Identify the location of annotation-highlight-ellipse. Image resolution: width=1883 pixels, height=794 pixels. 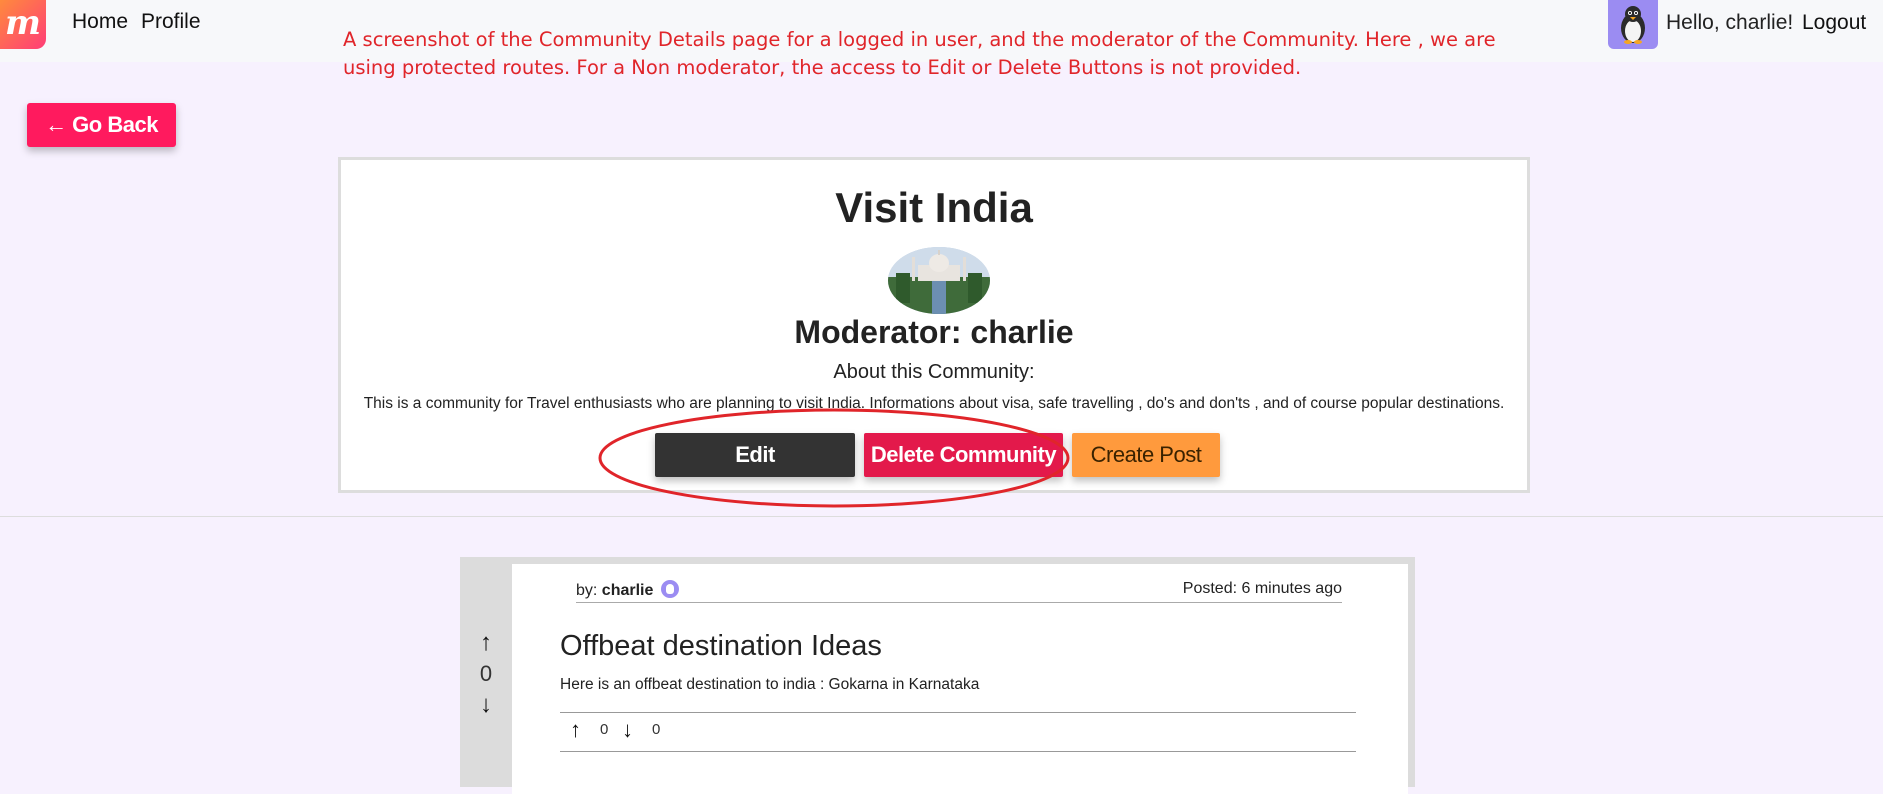
(834, 458).